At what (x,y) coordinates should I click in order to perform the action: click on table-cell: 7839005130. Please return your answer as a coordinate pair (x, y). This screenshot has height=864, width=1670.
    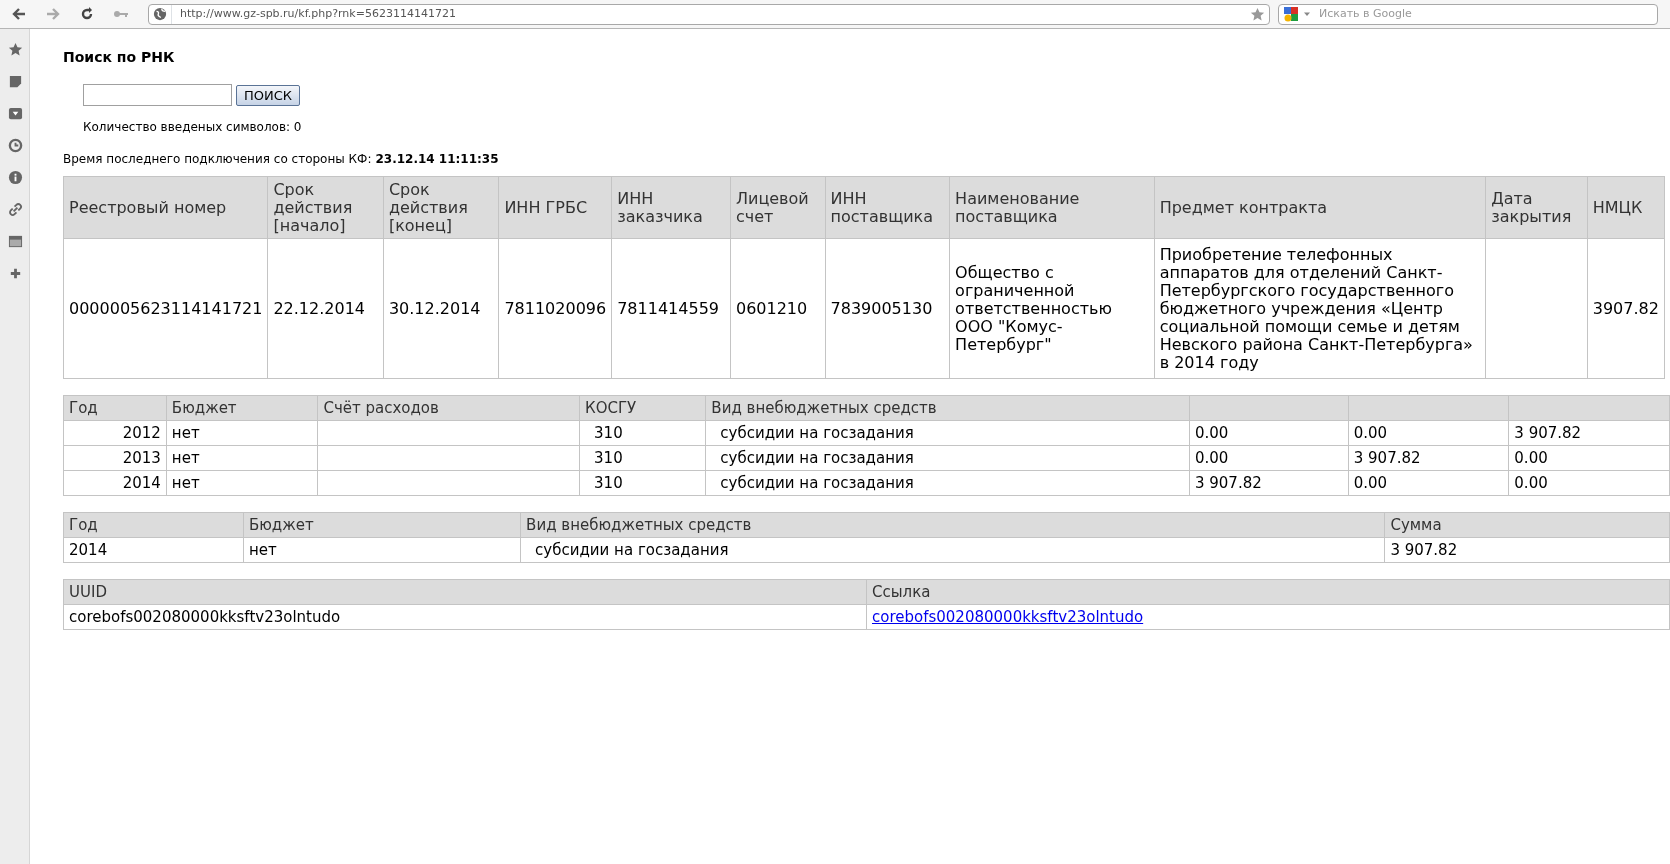
    Looking at the image, I should click on (887, 308).